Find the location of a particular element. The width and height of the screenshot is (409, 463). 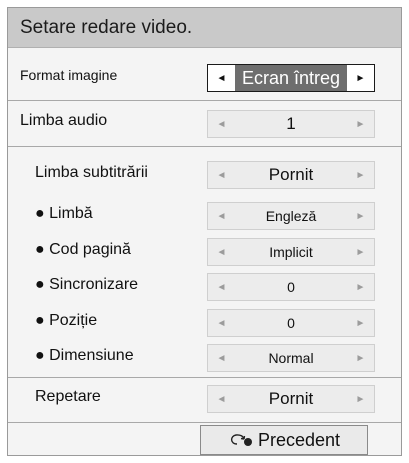

repeat-value: Pornit is located at coordinates (291, 398).